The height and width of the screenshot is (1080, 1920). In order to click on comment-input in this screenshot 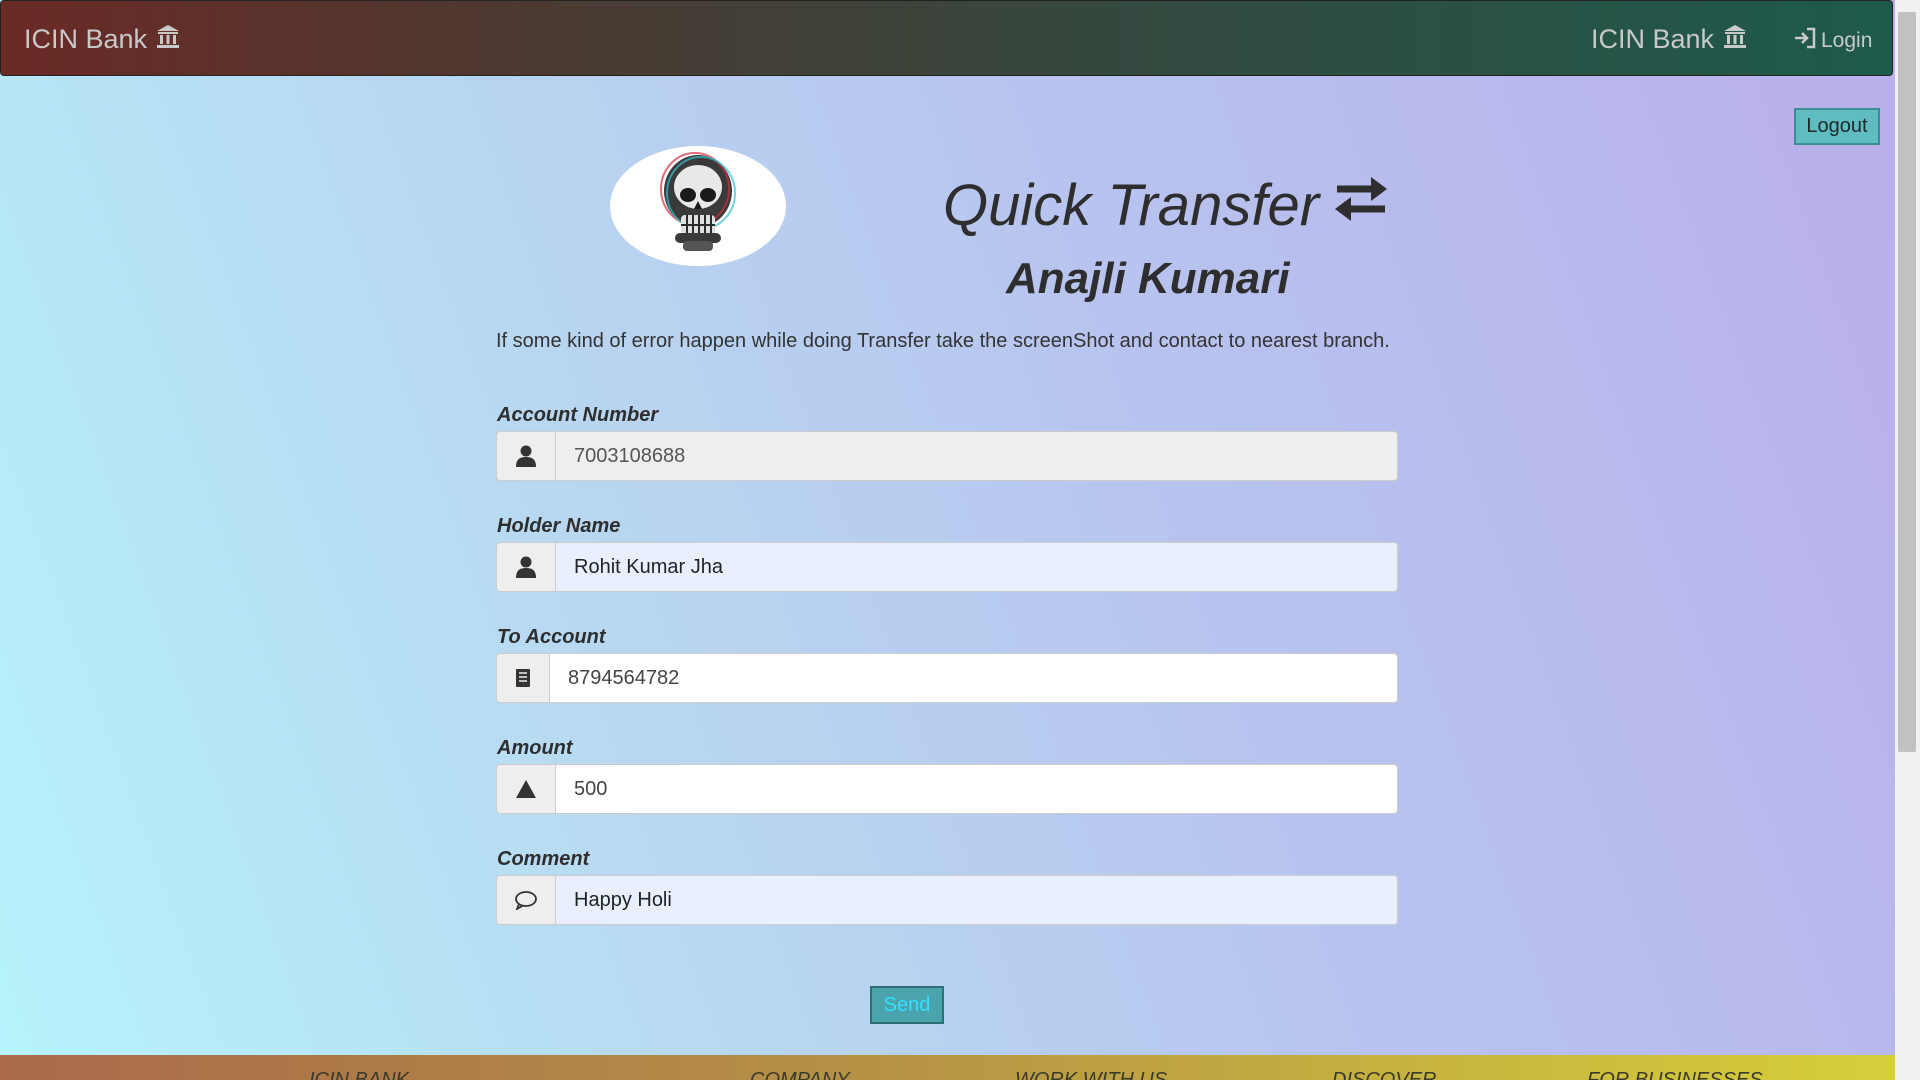, I will do `click(976, 900)`.